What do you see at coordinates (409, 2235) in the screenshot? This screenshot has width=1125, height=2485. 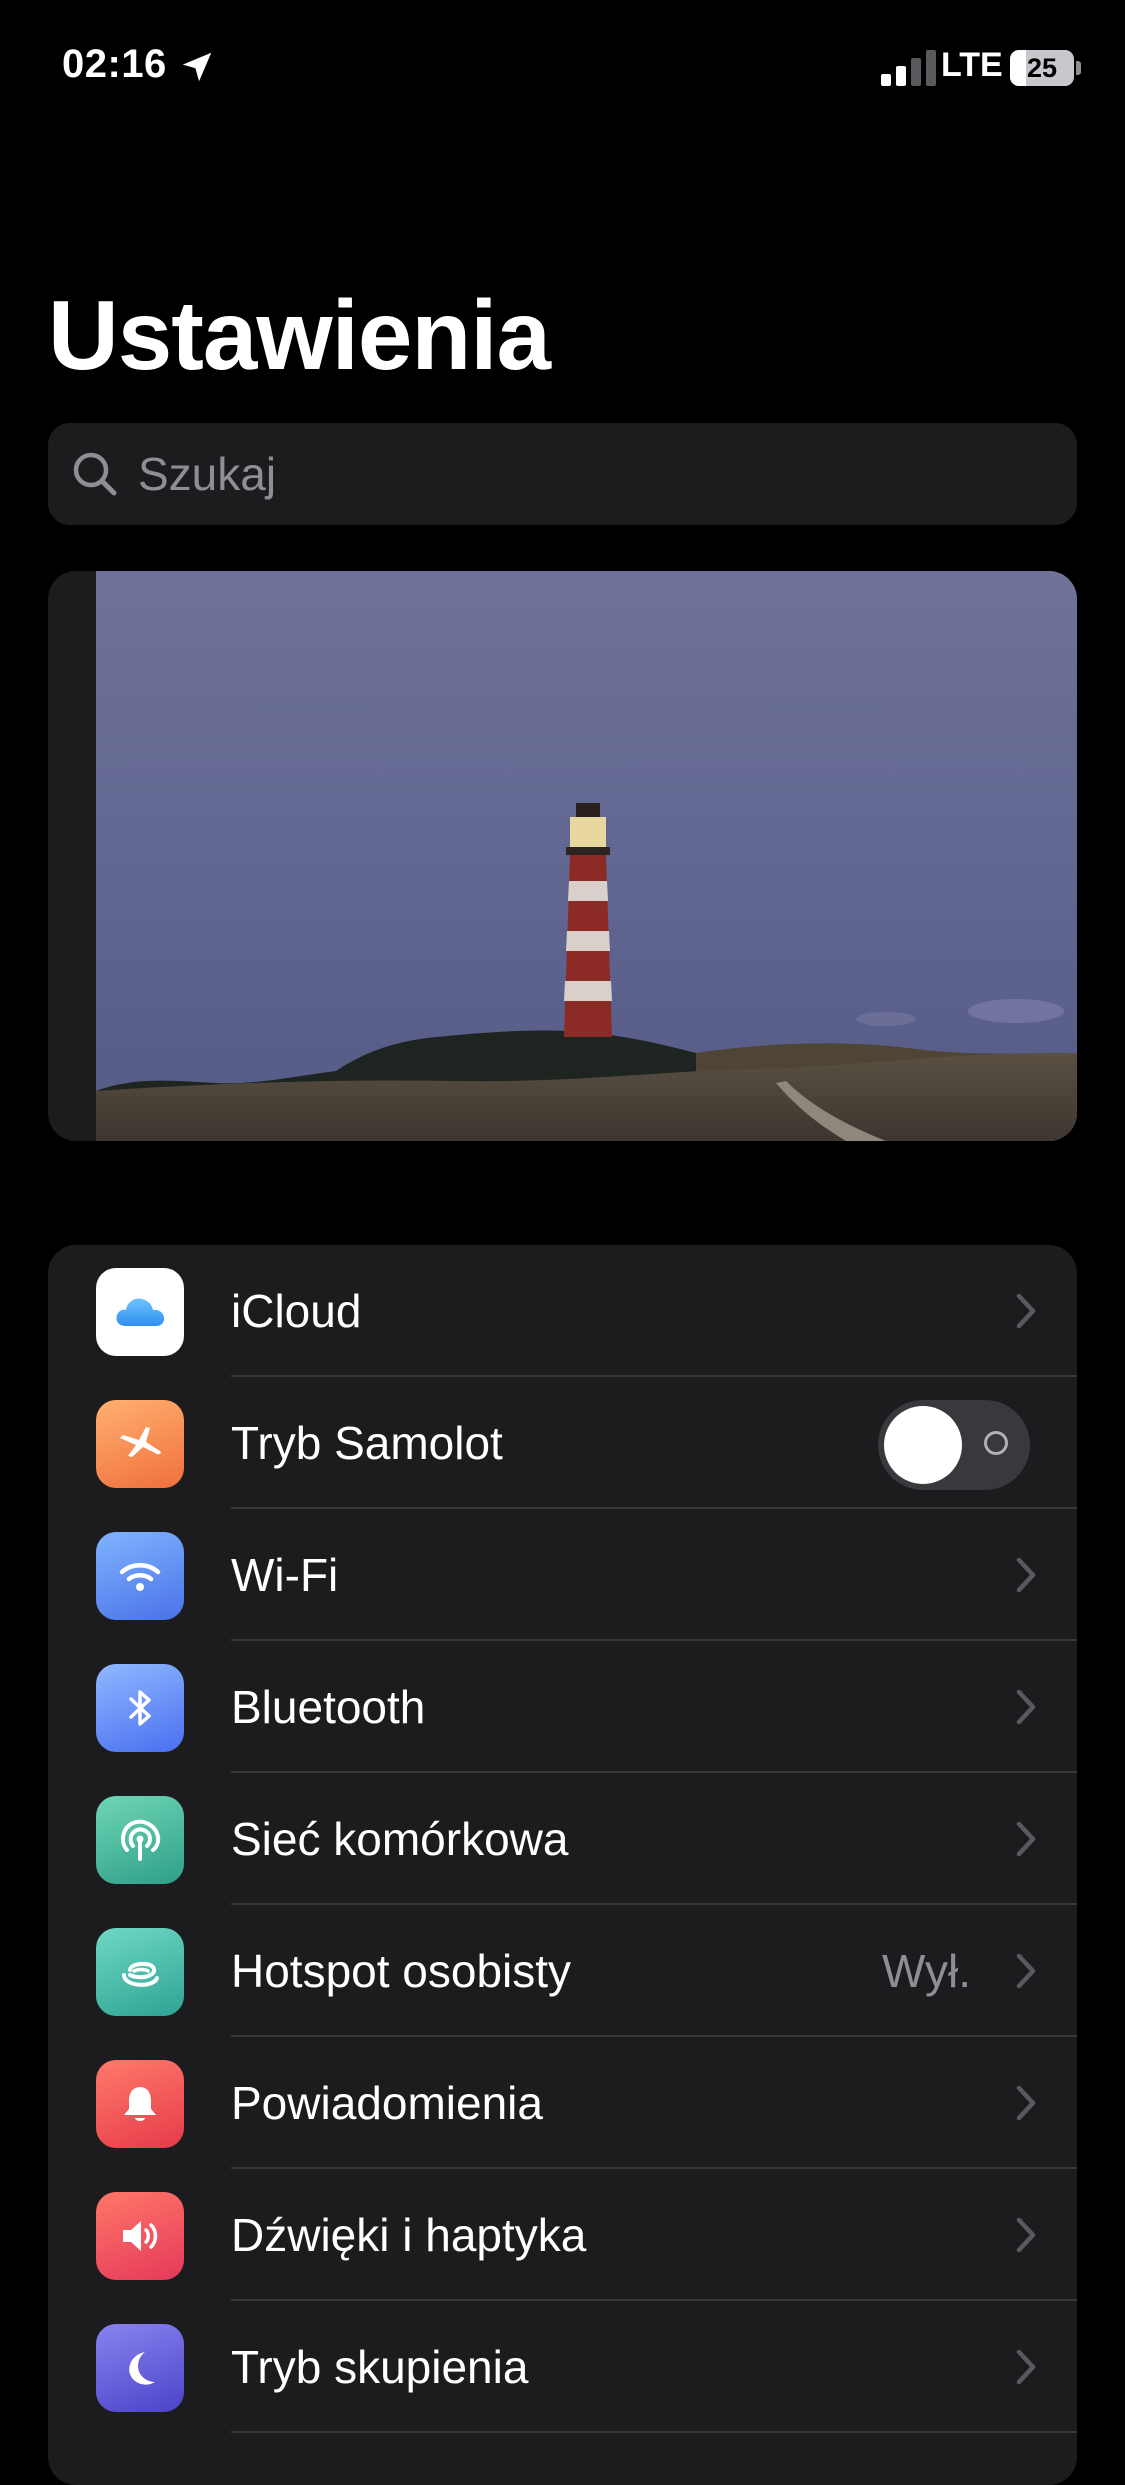 I see `settings-row-label: Dźwięki i haptyka` at bounding box center [409, 2235].